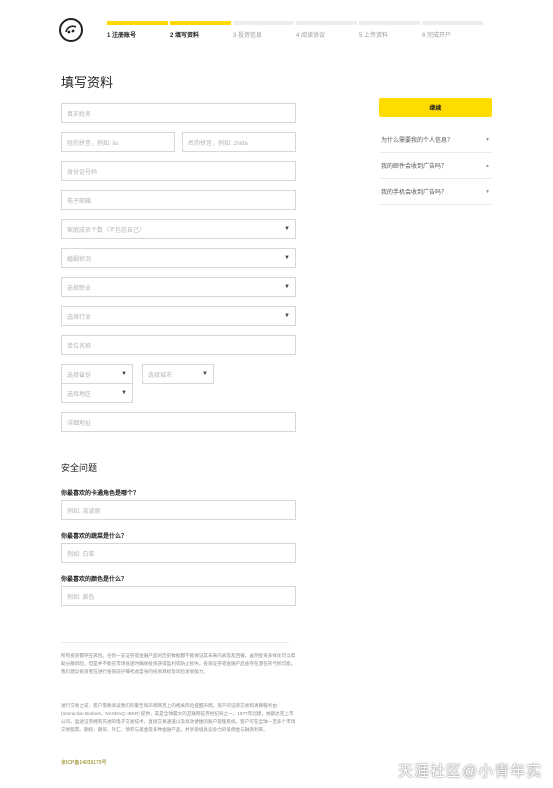  I want to click on field-placeholder: 选择职业, so click(79, 288).